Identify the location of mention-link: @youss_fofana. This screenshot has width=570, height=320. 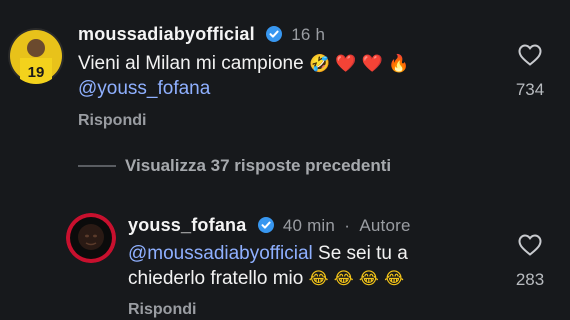
(144, 88).